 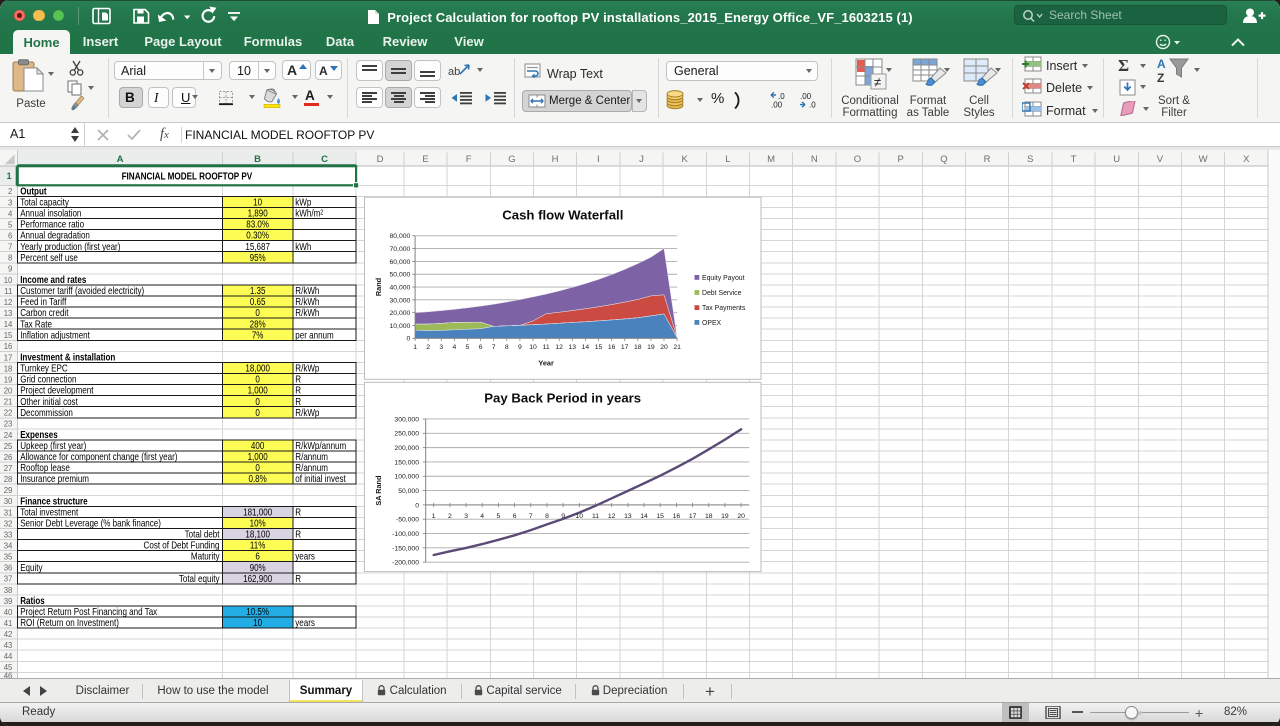 What do you see at coordinates (8, 623) in the screenshot?
I see `svg-text: 41` at bounding box center [8, 623].